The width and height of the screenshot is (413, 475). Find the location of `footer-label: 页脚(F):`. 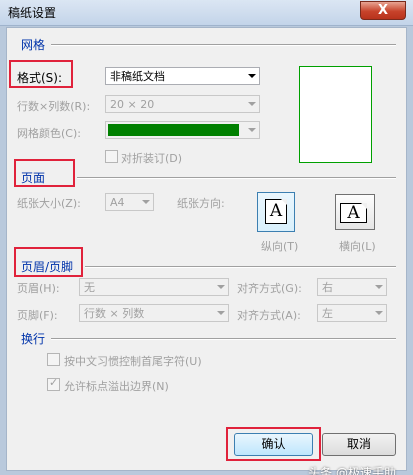

footer-label: 页脚(F): is located at coordinates (37, 315).